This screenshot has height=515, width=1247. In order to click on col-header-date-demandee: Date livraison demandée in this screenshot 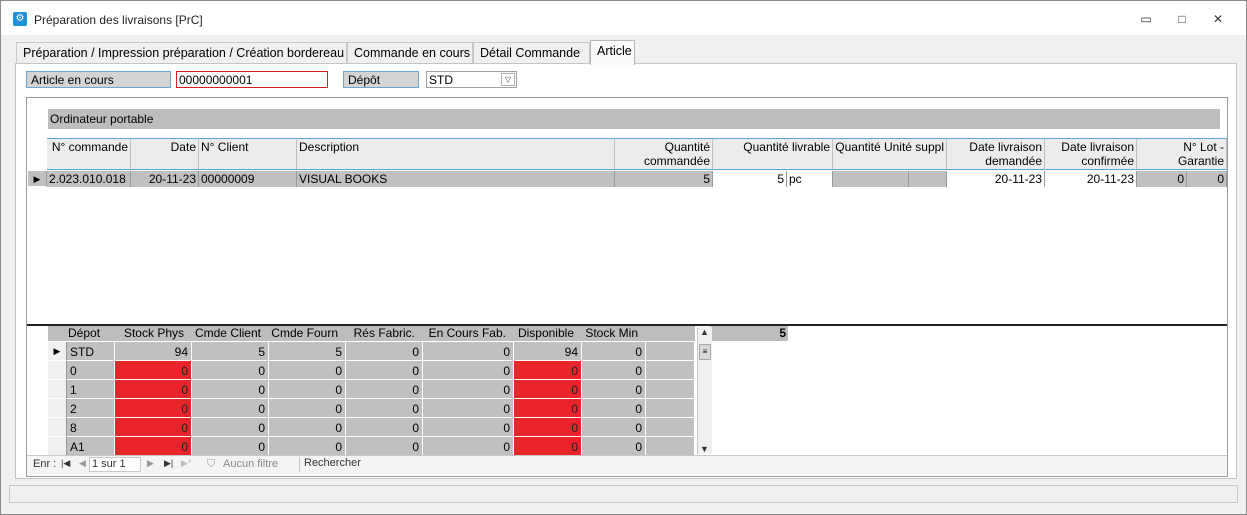, I will do `click(996, 154)`.